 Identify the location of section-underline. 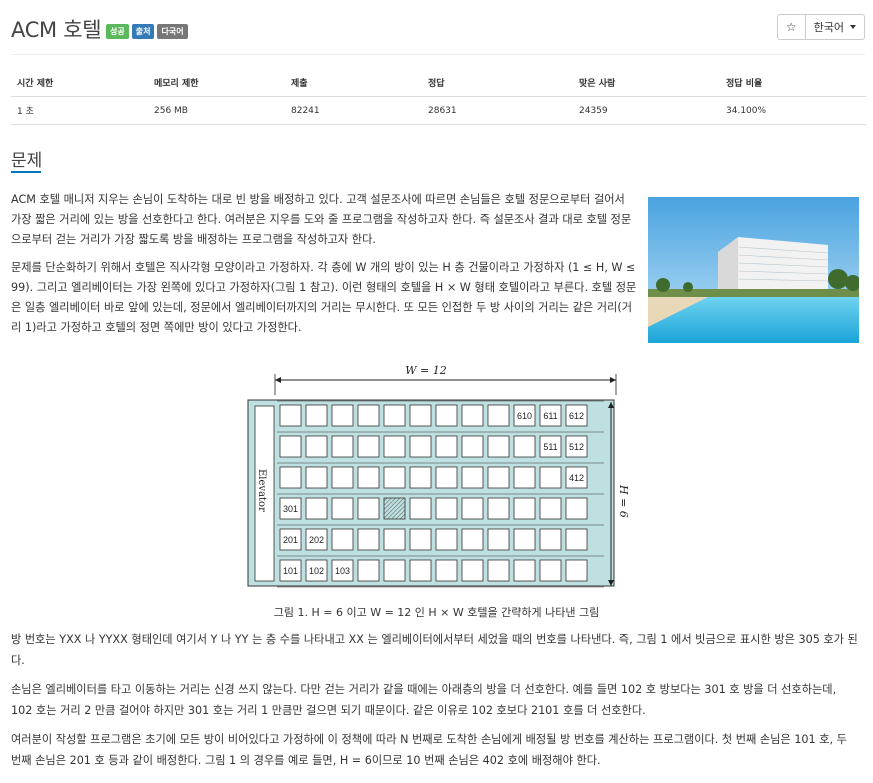
(26, 172).